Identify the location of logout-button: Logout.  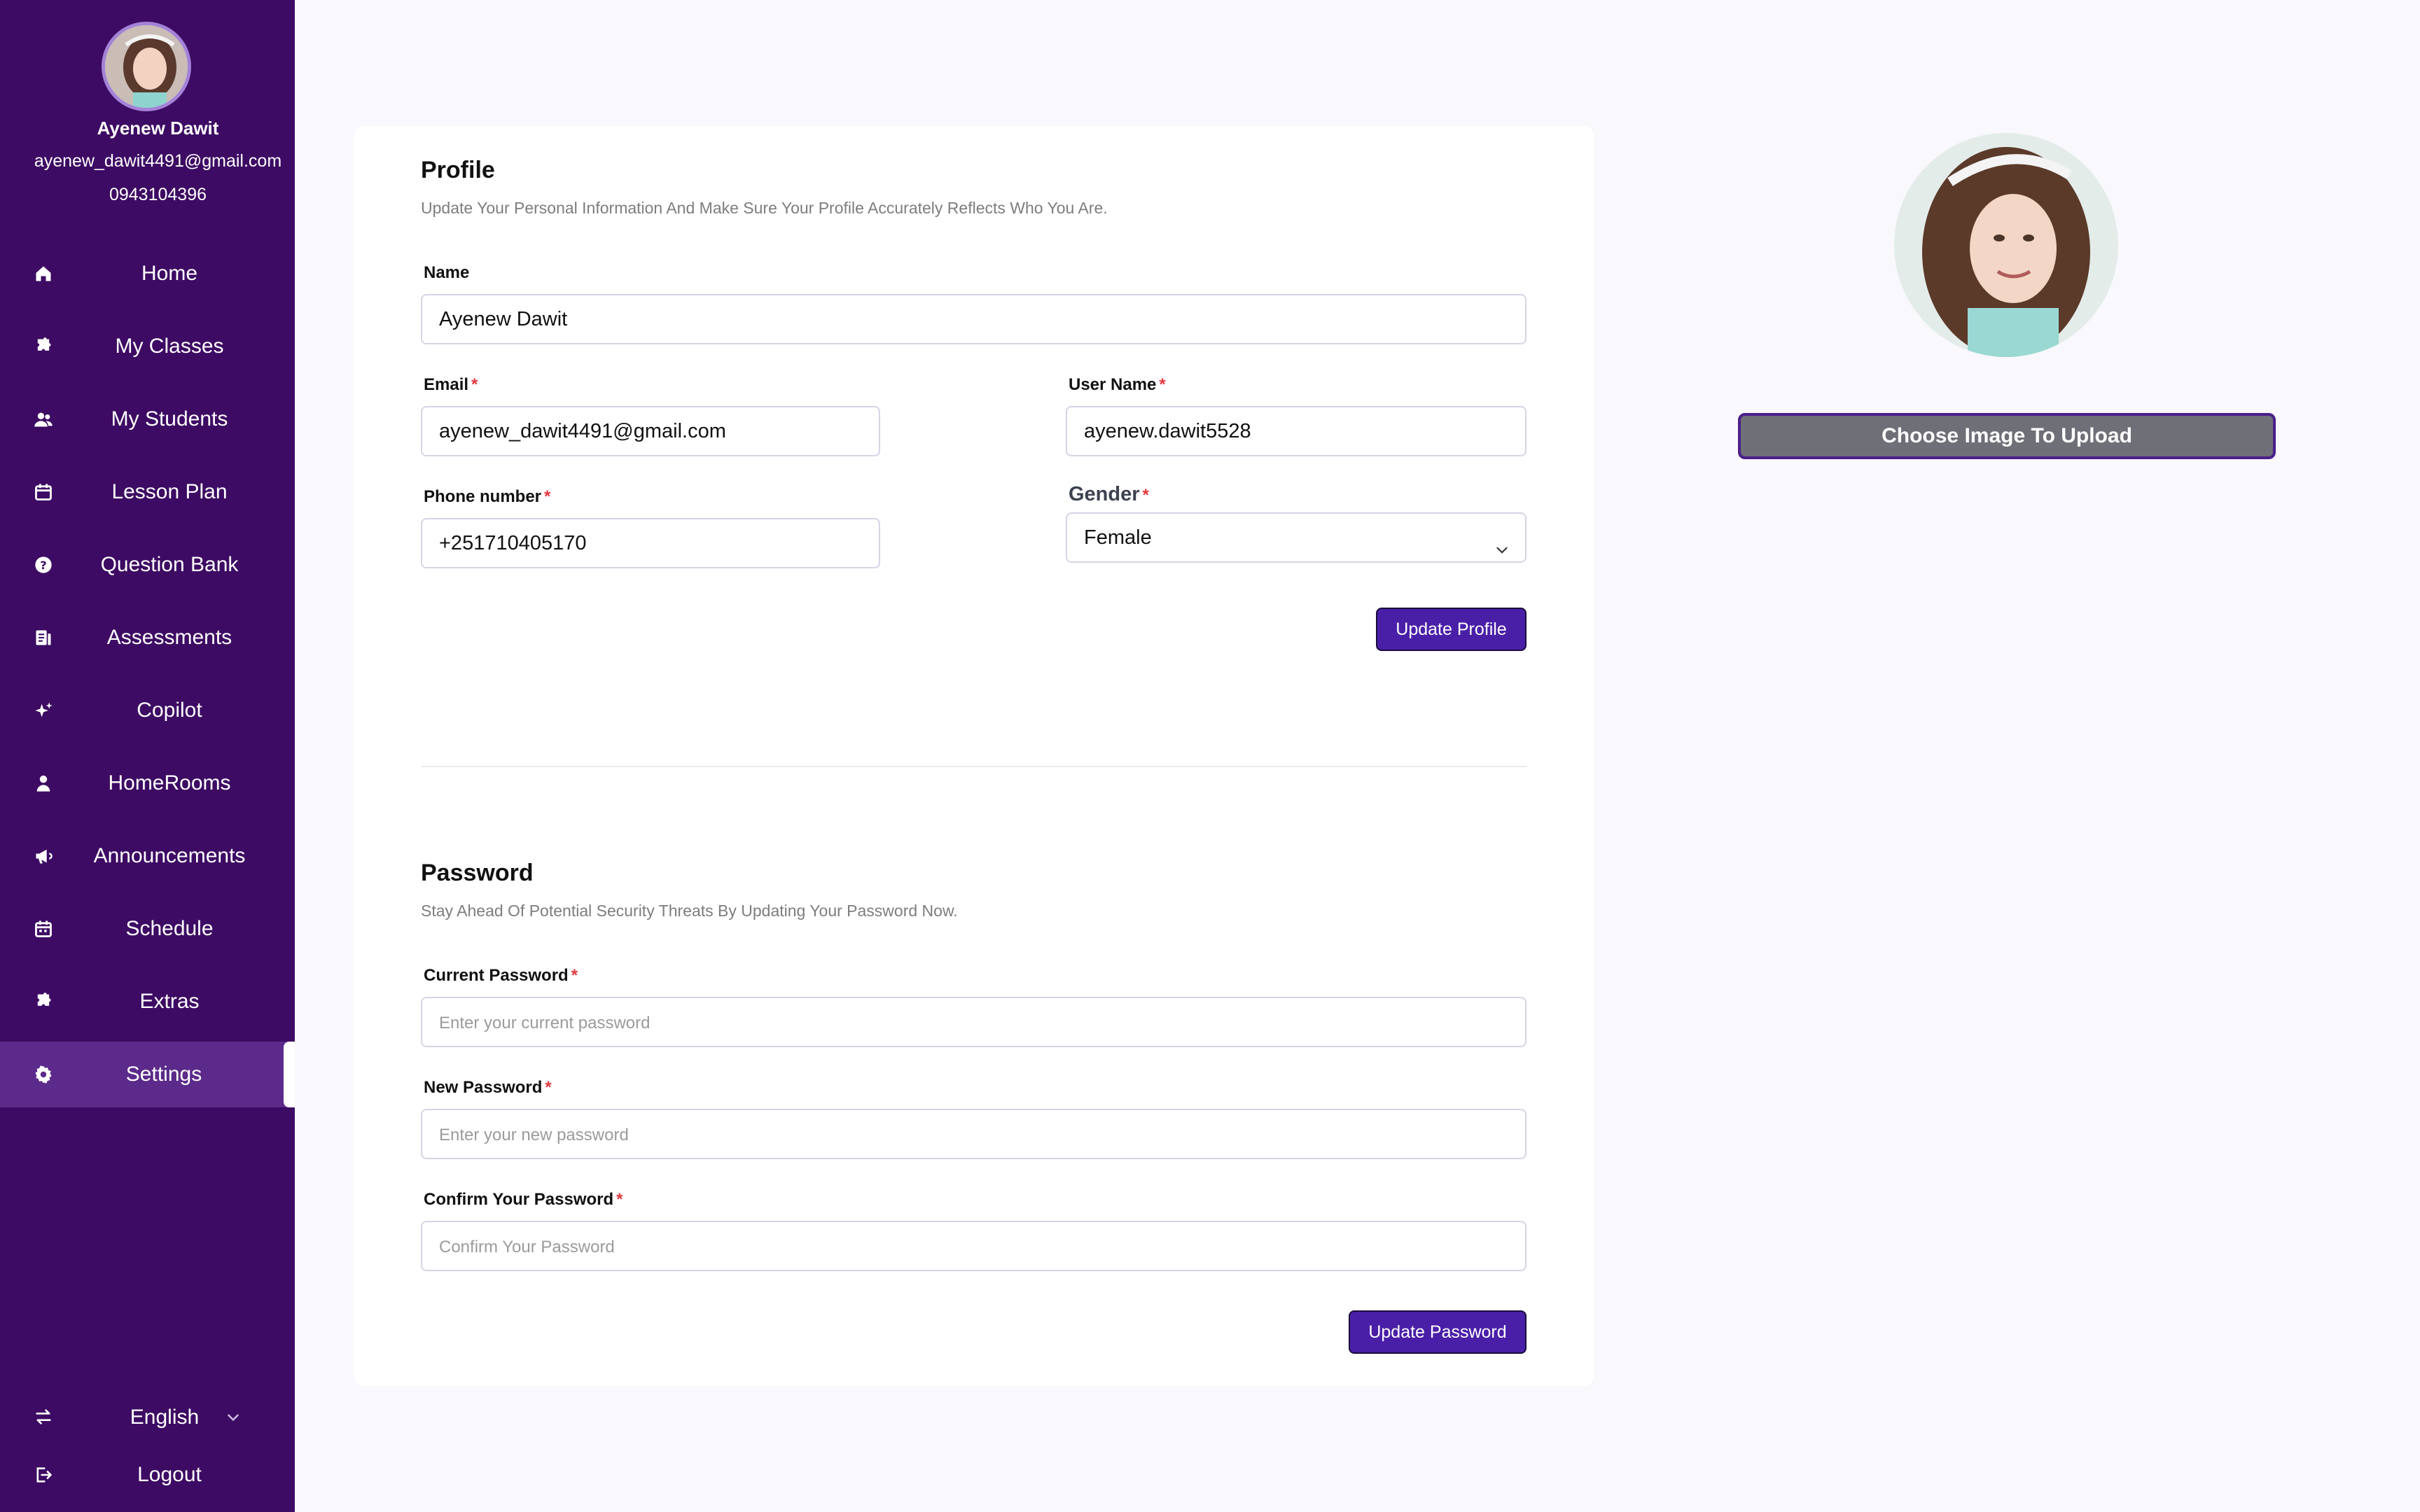
(147, 1474).